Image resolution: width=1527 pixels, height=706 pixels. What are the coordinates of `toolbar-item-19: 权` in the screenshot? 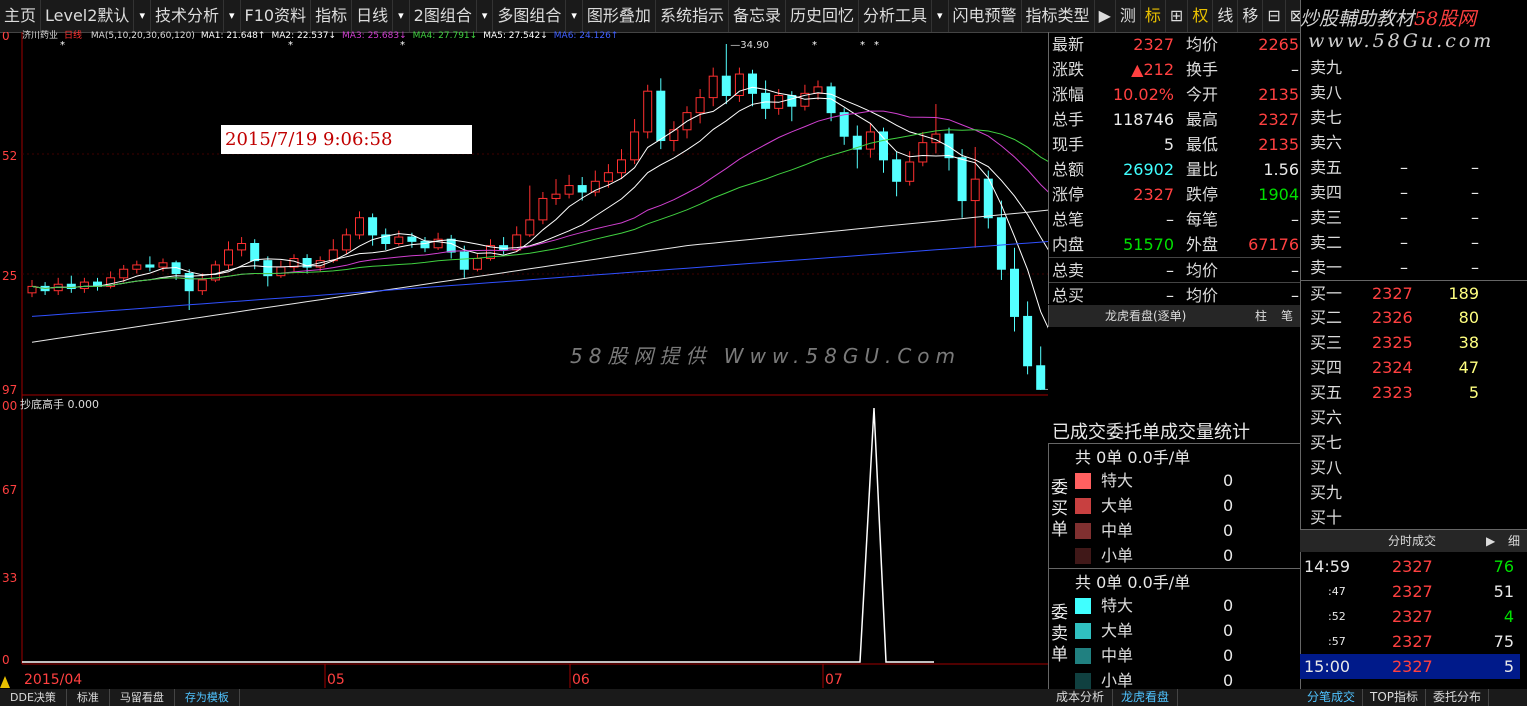 It's located at (1201, 16).